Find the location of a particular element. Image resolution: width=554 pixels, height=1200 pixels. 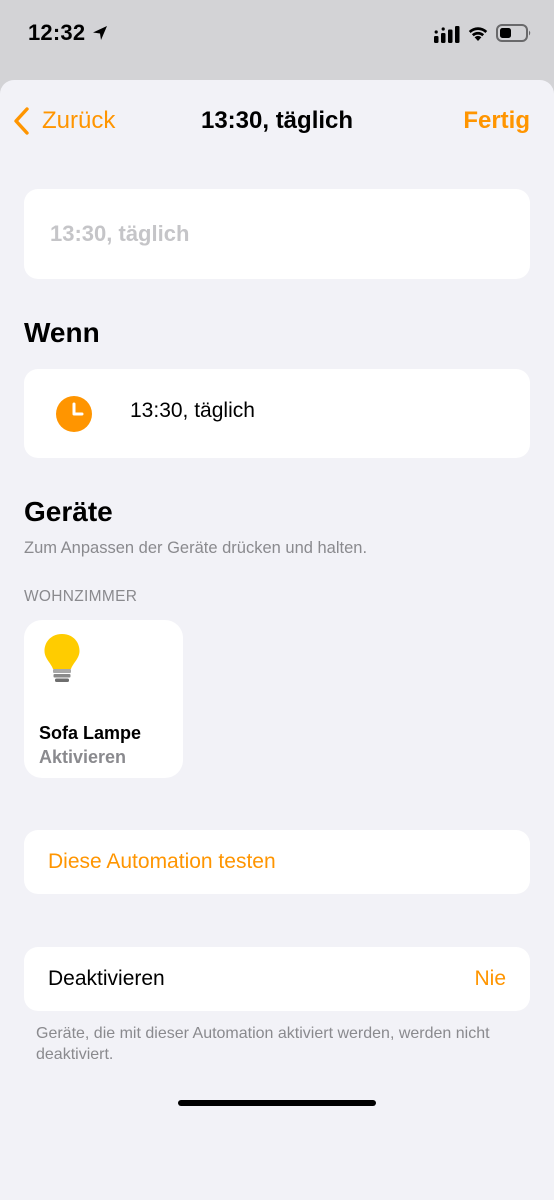

deactivate-row: Deaktivieren Nie is located at coordinates (277, 979).